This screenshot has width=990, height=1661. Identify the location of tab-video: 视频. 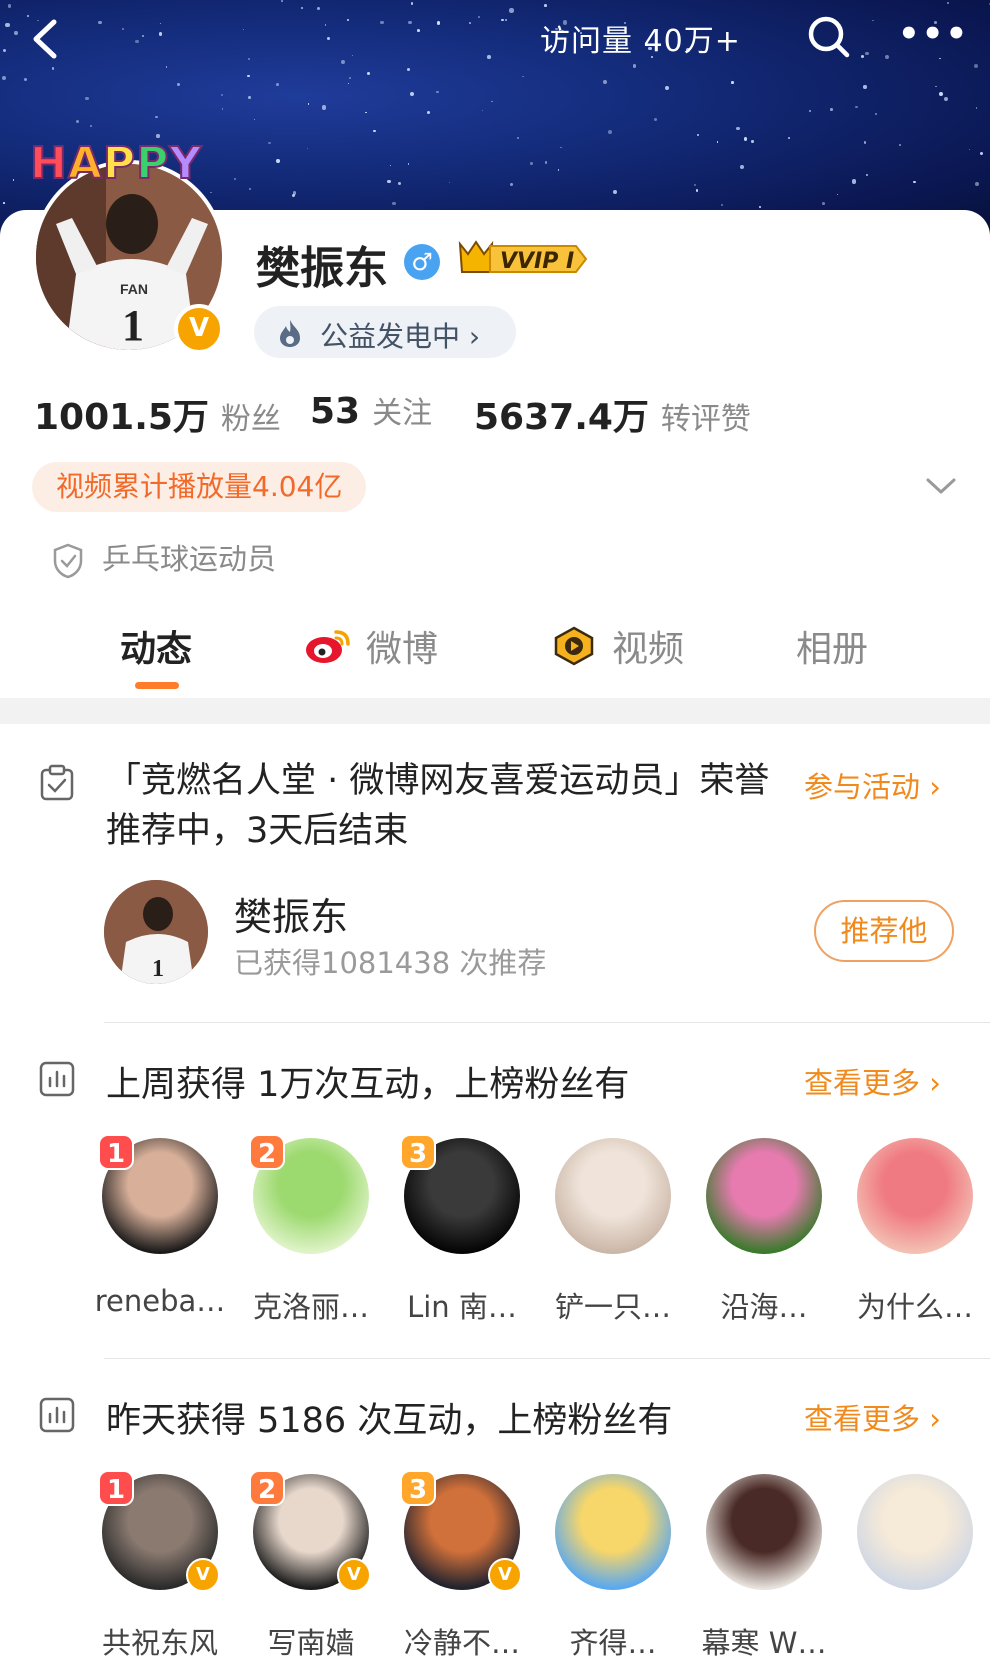
(617, 646).